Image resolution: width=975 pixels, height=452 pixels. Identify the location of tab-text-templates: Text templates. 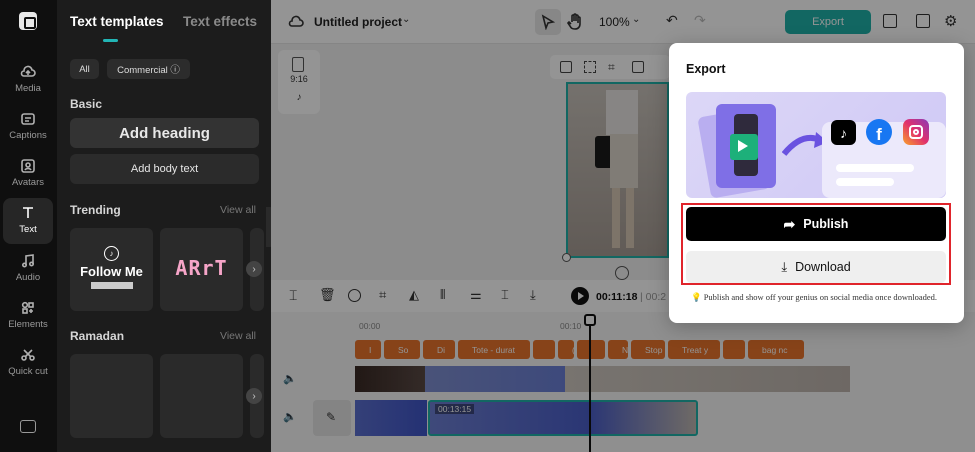
(117, 21).